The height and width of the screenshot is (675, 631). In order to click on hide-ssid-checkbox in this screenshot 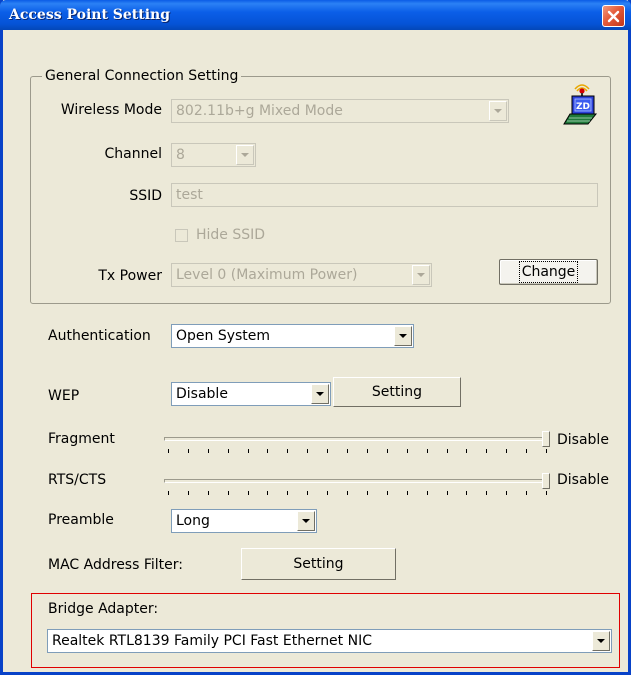, I will do `click(181, 235)`.